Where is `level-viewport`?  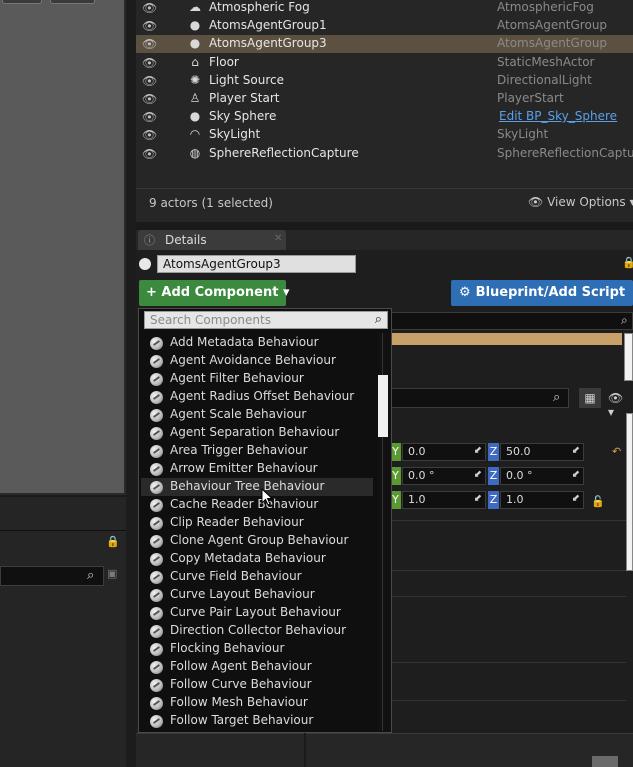 level-viewport is located at coordinates (63, 247).